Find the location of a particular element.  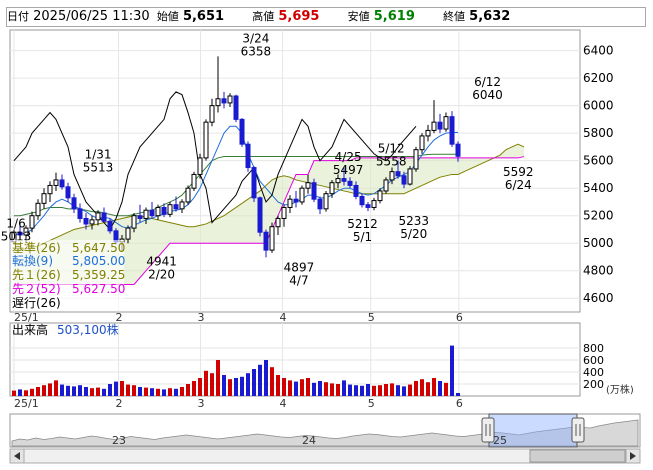

legend-base-value: 5,647.50 is located at coordinates (98, 248).